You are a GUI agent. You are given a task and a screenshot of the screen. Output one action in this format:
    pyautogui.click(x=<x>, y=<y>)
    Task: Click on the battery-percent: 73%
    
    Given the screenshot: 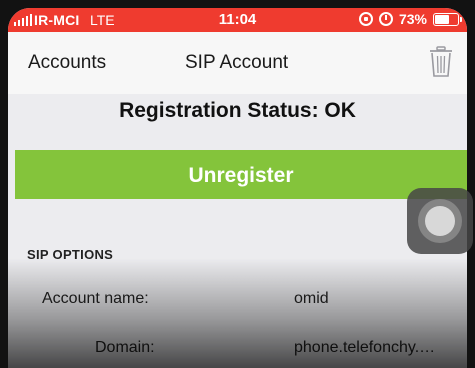 What is the action you would take?
    pyautogui.click(x=412, y=19)
    